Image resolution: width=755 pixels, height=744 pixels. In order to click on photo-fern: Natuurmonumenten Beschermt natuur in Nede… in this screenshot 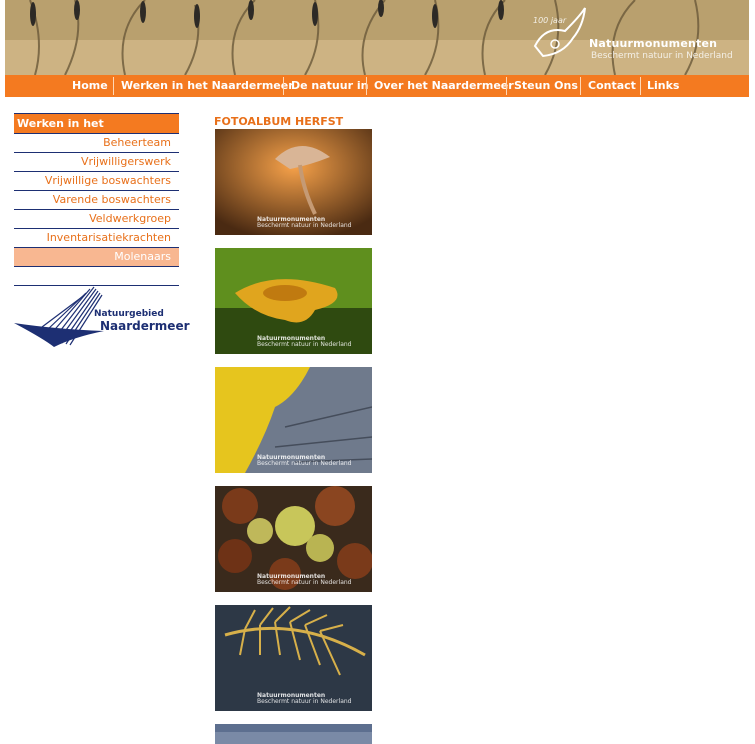, I will do `click(293, 658)`.